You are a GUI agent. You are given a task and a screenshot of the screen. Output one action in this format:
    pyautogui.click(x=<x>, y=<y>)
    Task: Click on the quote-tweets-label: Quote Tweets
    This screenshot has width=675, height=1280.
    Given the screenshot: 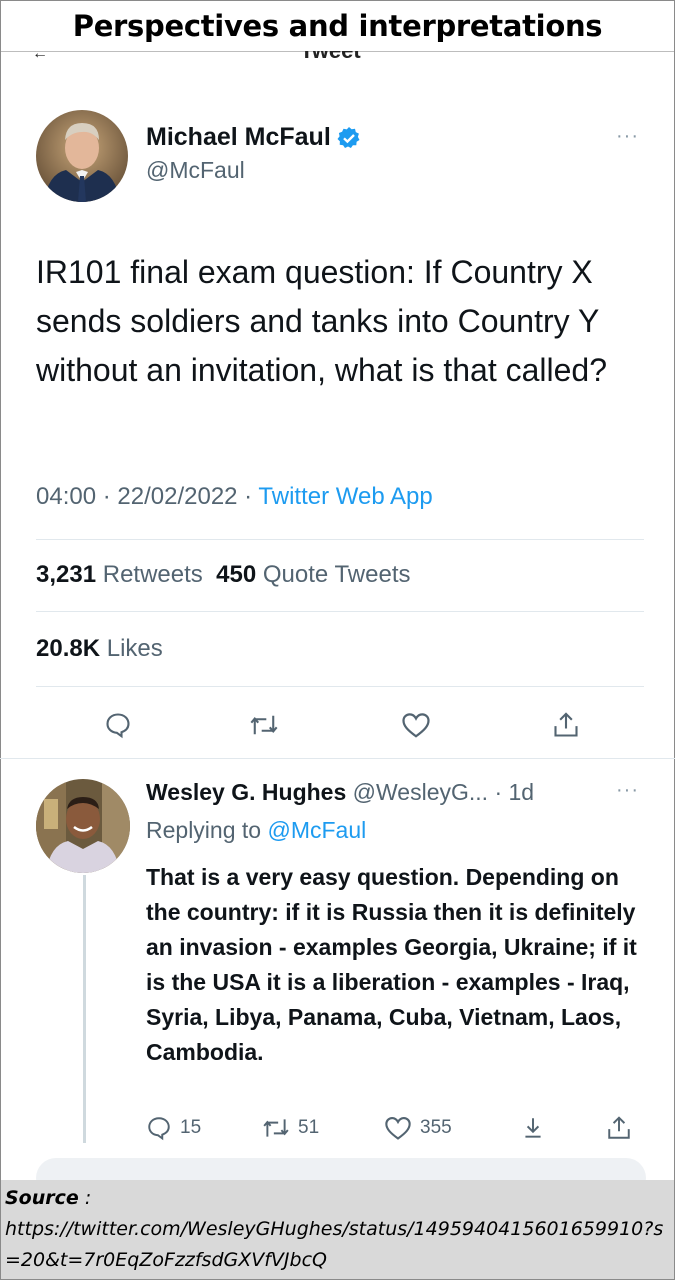 What is the action you would take?
    pyautogui.click(x=336, y=574)
    